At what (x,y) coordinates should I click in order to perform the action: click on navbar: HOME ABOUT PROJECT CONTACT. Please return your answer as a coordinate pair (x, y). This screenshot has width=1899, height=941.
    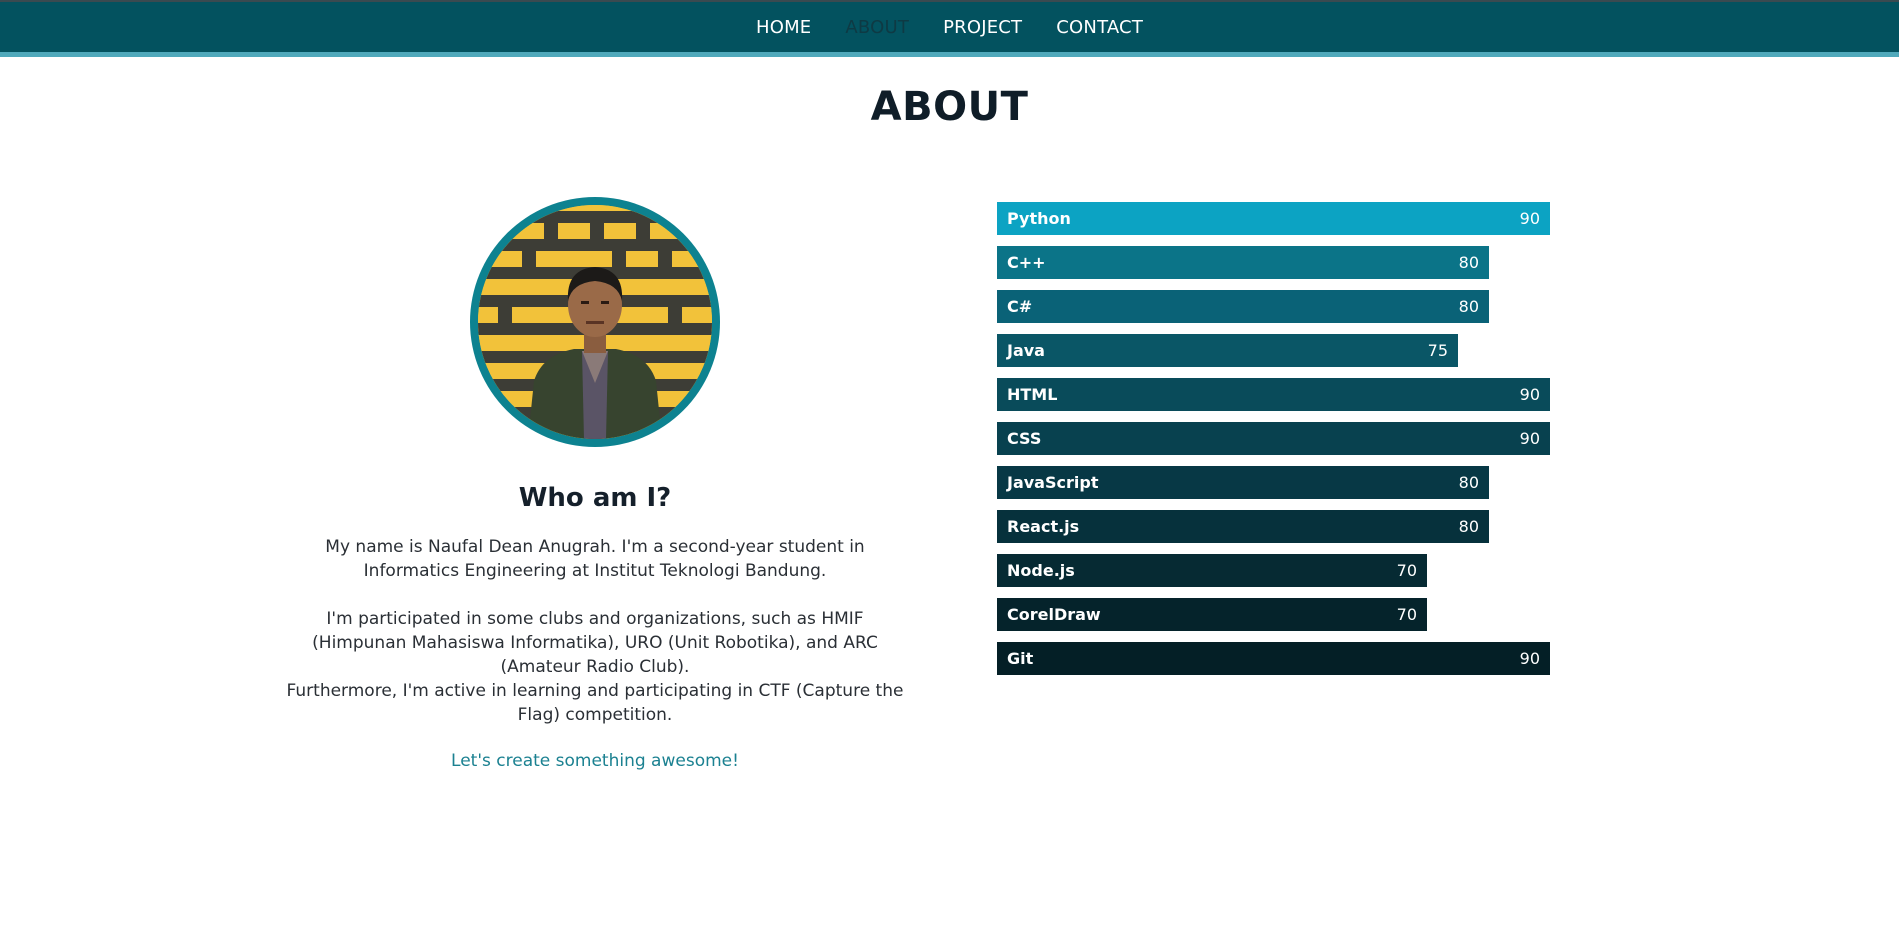
    Looking at the image, I should click on (949, 28).